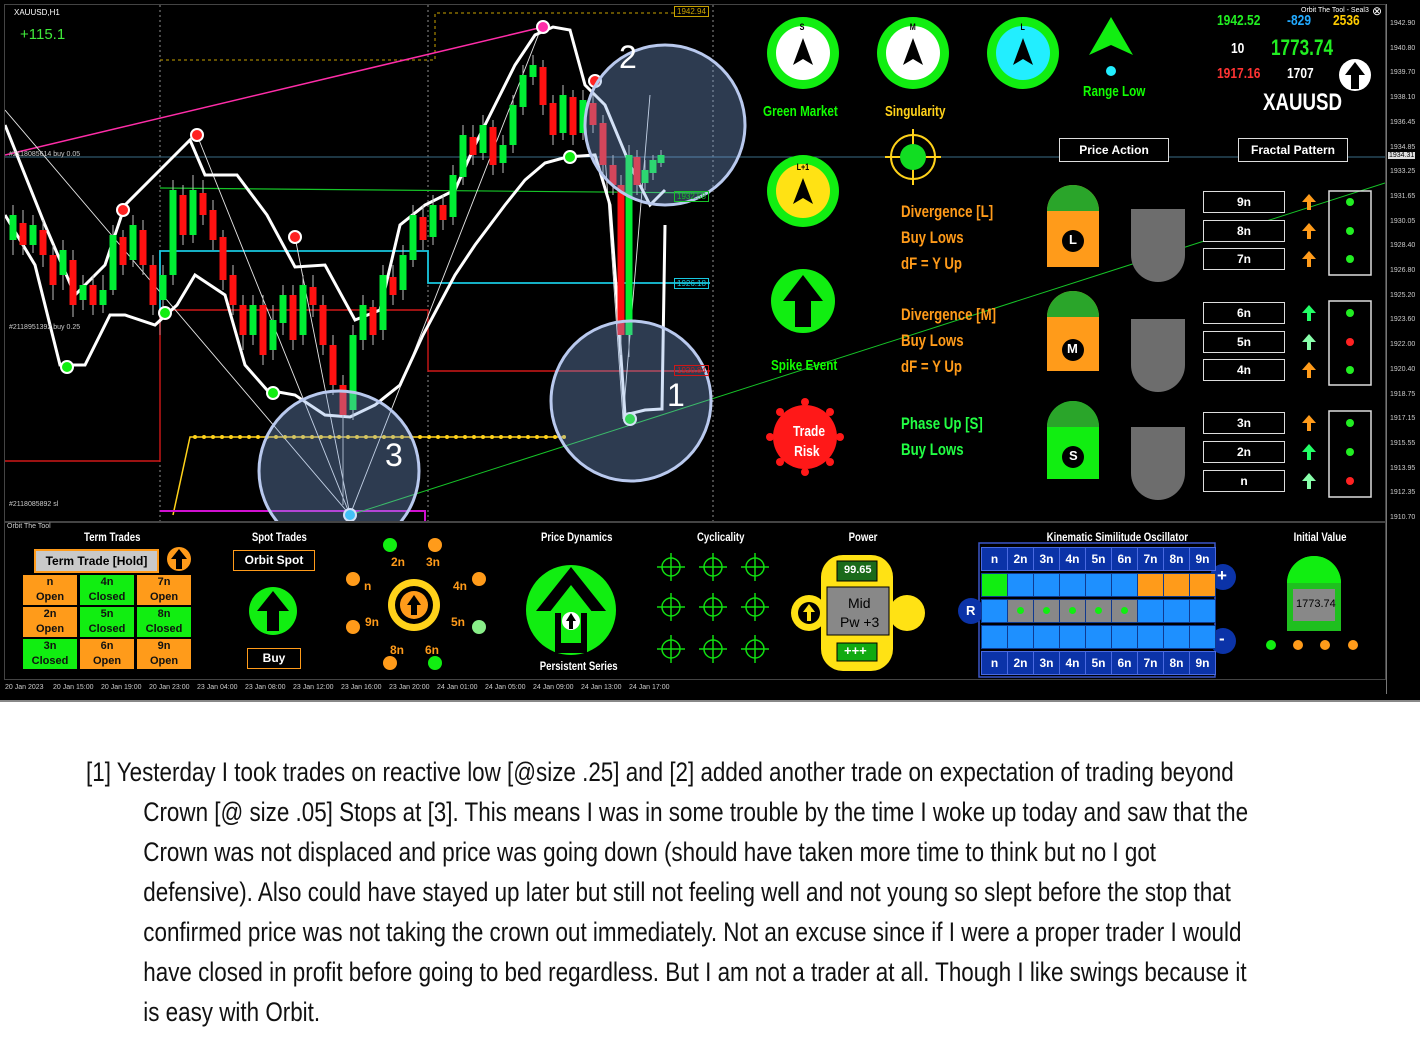 This screenshot has width=1420, height=1038. Describe the element at coordinates (1403, 73) in the screenshot. I see `price-tick: 1939.70` at that location.